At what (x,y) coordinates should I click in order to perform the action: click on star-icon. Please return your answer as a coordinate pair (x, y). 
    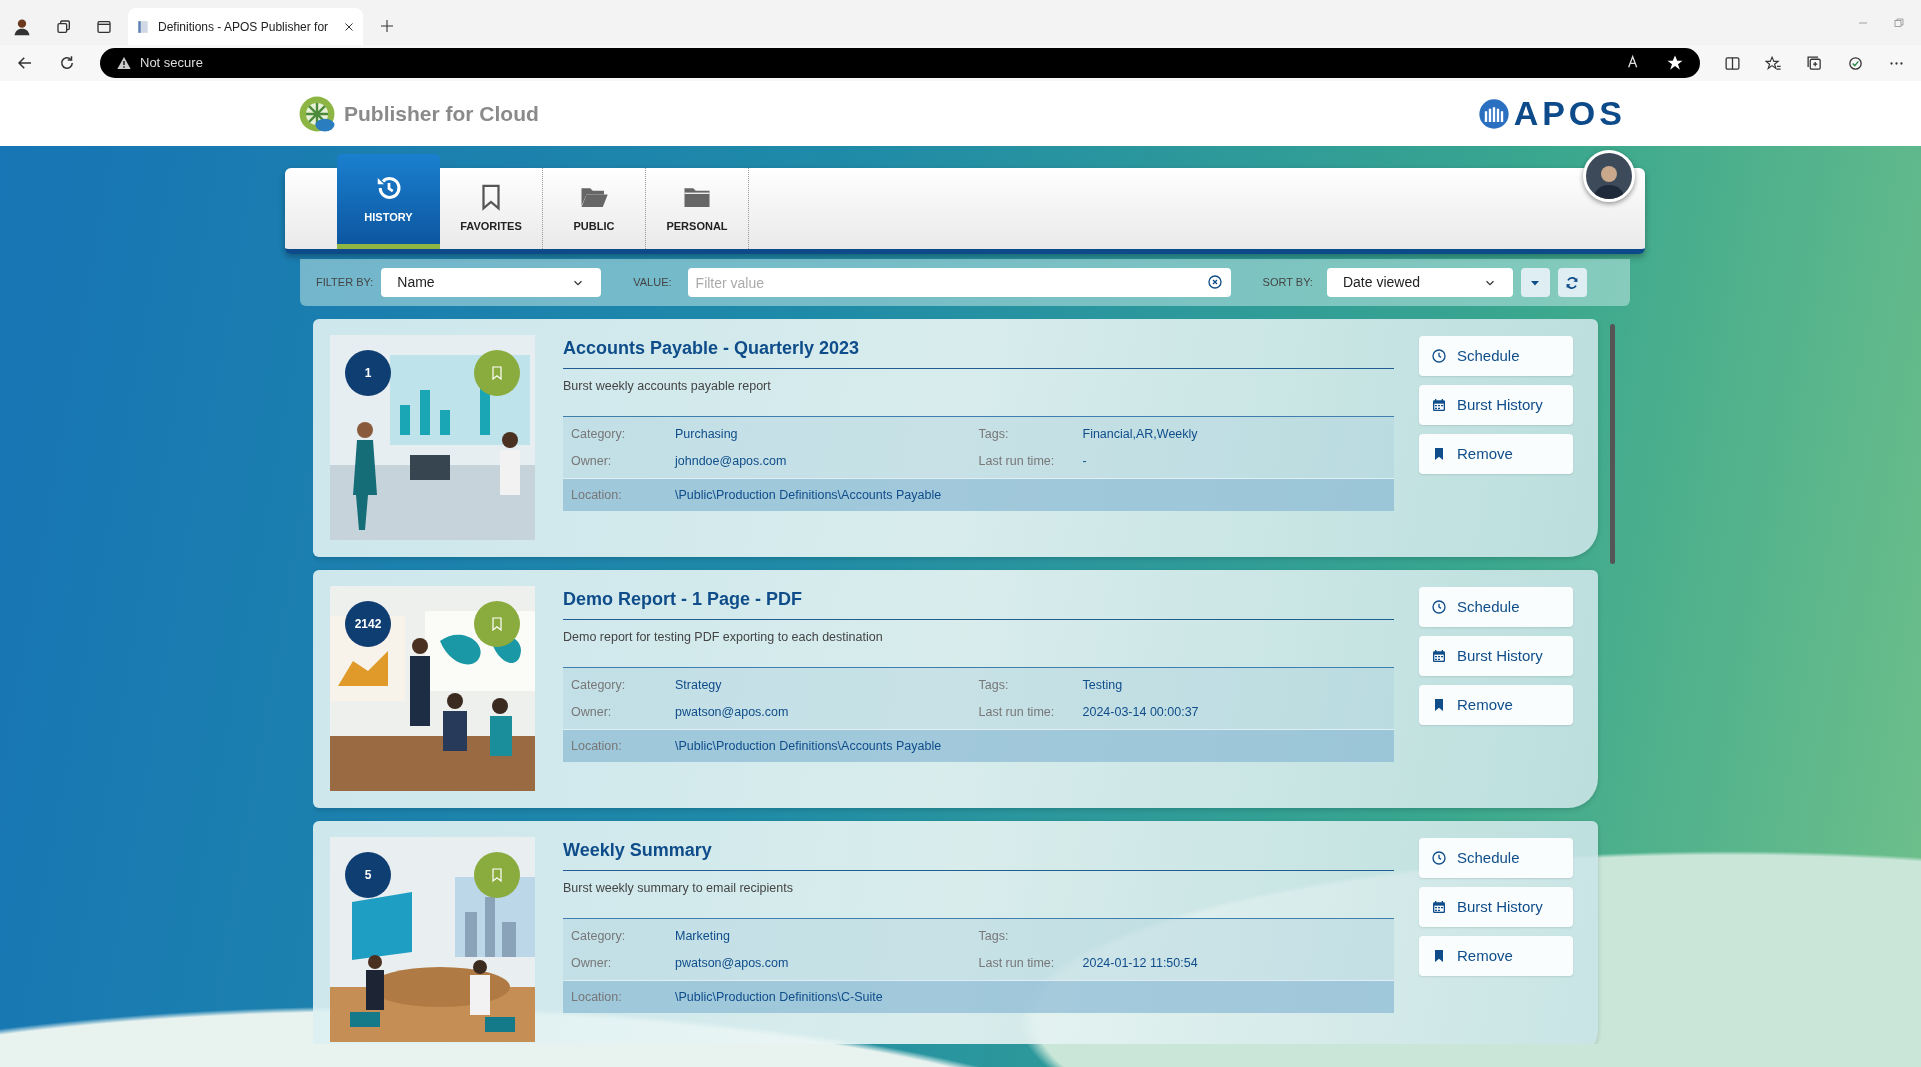
    Looking at the image, I should click on (1675, 63).